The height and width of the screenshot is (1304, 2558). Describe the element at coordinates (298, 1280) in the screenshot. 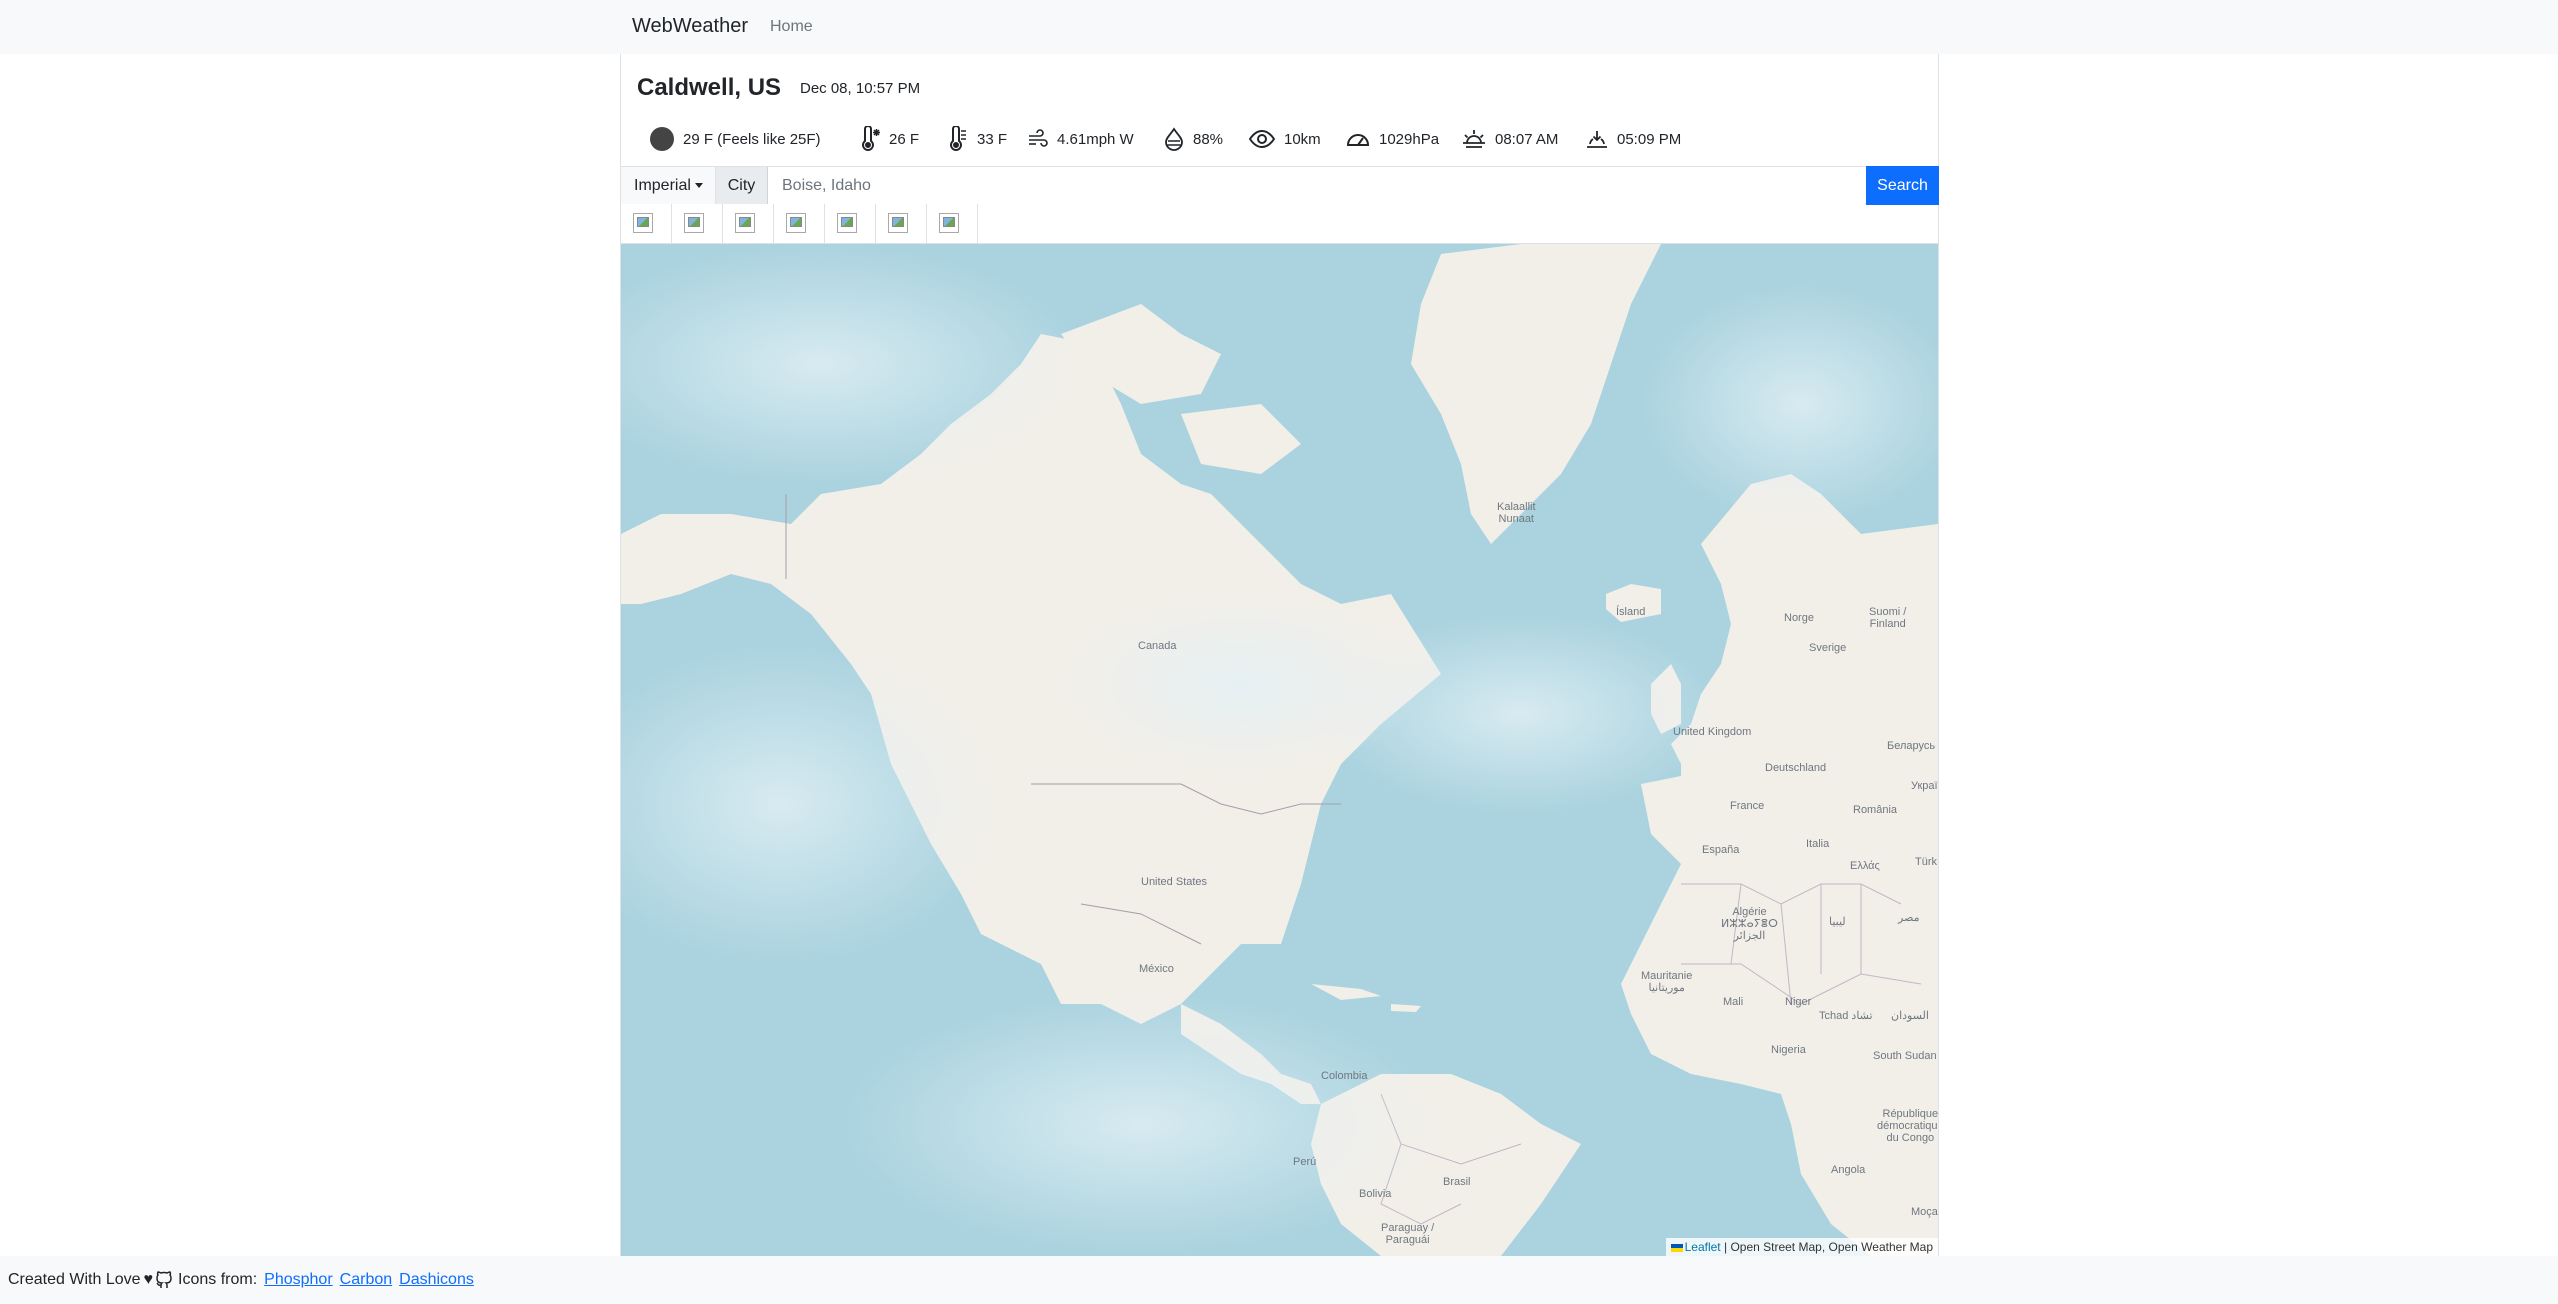

I see `phosphor-link: Phosphor` at that location.